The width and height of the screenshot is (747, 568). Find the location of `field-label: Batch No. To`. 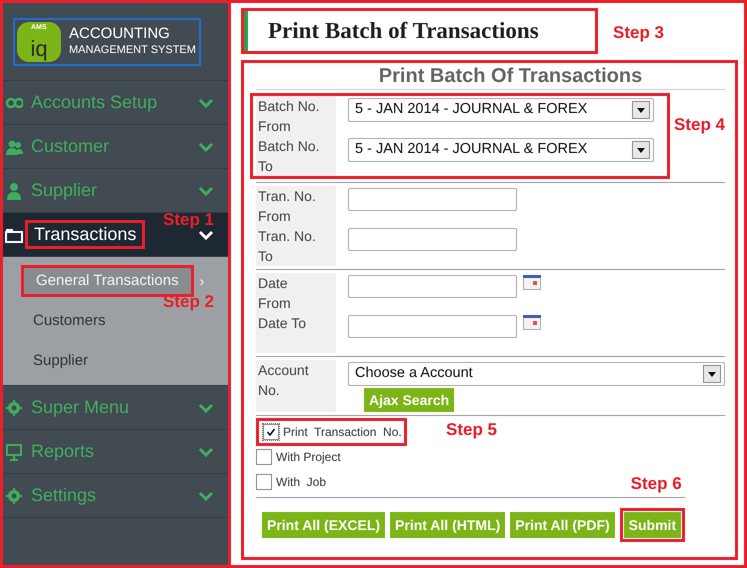

field-label: Batch No. To is located at coordinates (296, 156).